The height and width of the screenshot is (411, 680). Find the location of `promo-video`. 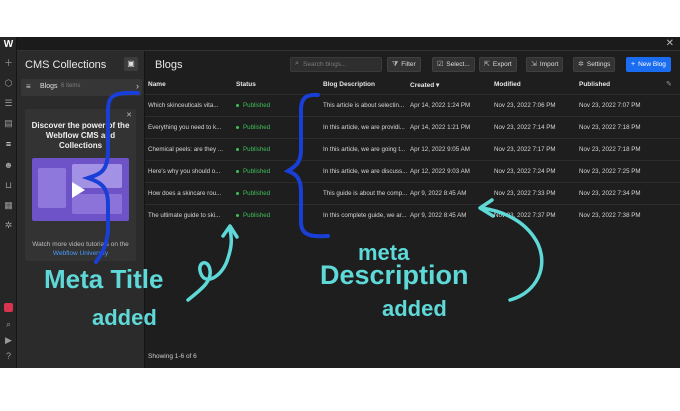

promo-video is located at coordinates (80, 189).